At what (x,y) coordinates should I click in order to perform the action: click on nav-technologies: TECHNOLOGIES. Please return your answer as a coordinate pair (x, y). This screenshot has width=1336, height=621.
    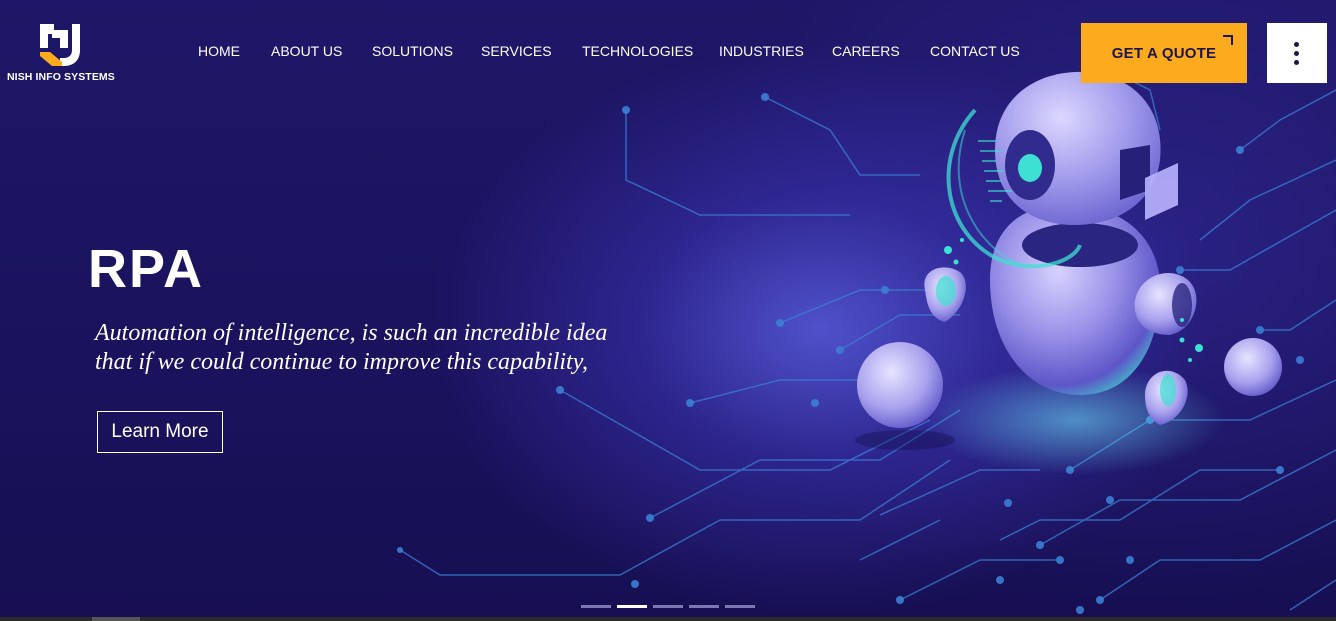
    Looking at the image, I should click on (637, 51).